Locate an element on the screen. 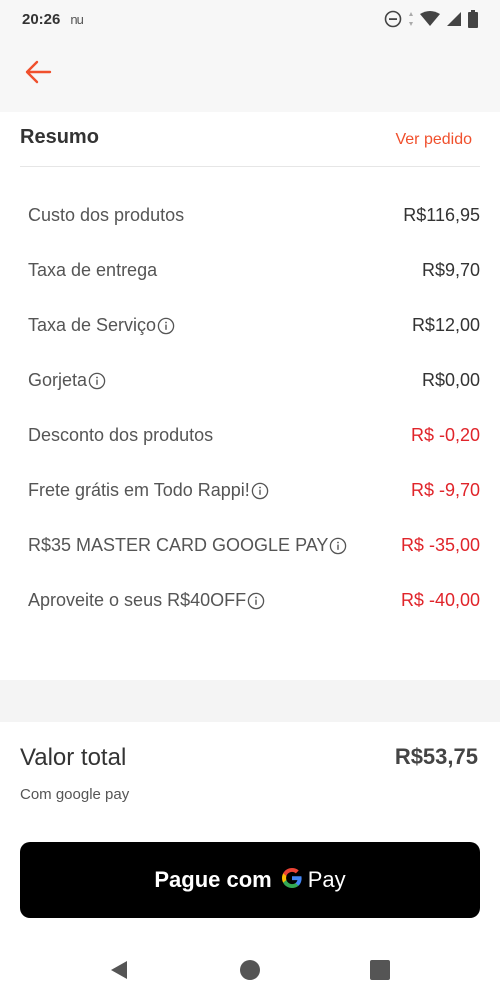  price-row-label-text: Frete grátis em Todo Rappi! is located at coordinates (139, 490).